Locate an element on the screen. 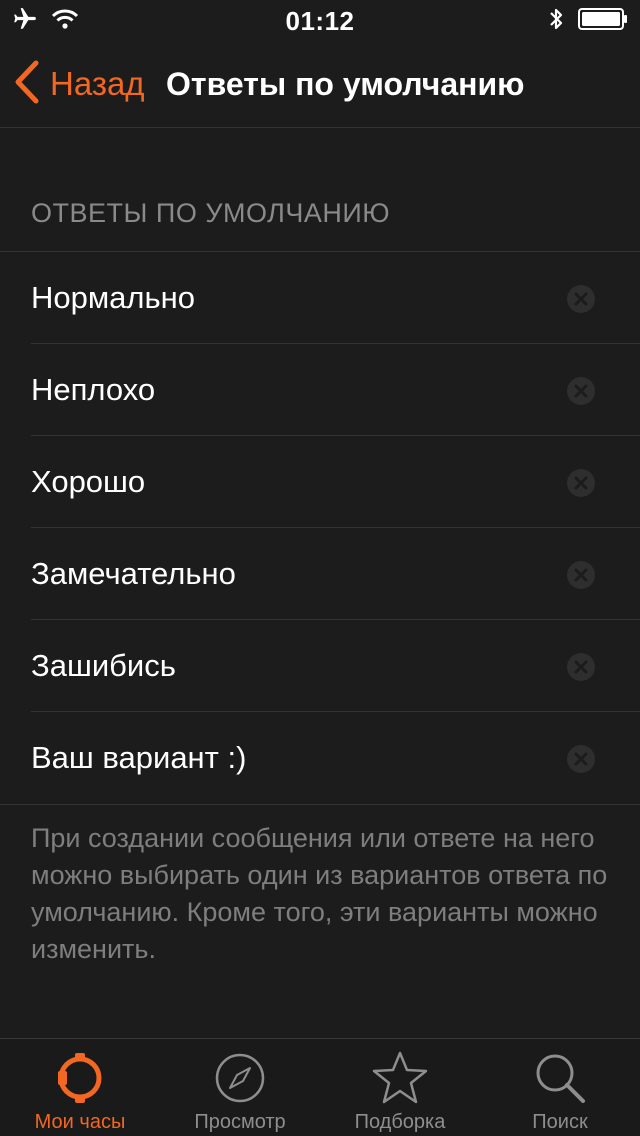 The height and width of the screenshot is (1136, 640). status-right is located at coordinates (588, 21).